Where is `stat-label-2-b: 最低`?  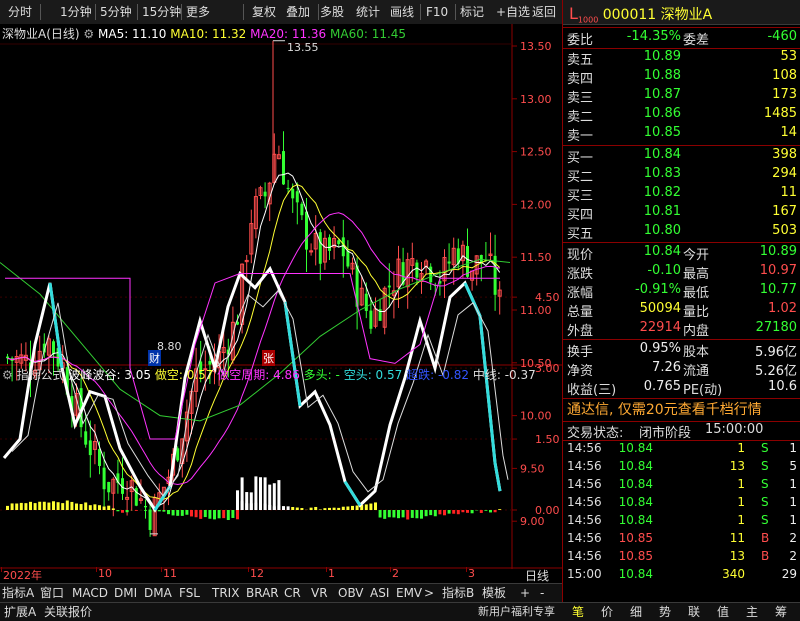
stat-label-2-b: 最低 is located at coordinates (696, 291).